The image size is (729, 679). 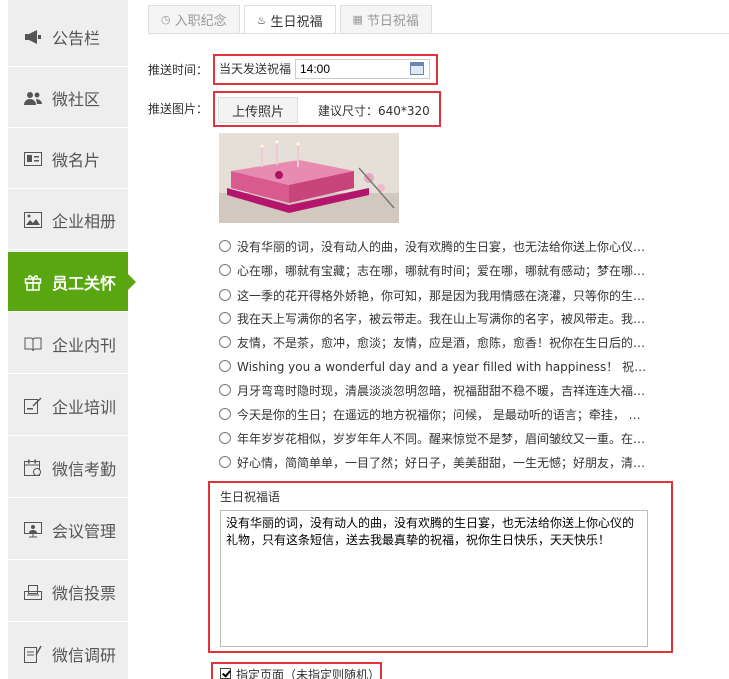 I want to click on sidebar-item-employee-care: 员工关怀, so click(x=72, y=282).